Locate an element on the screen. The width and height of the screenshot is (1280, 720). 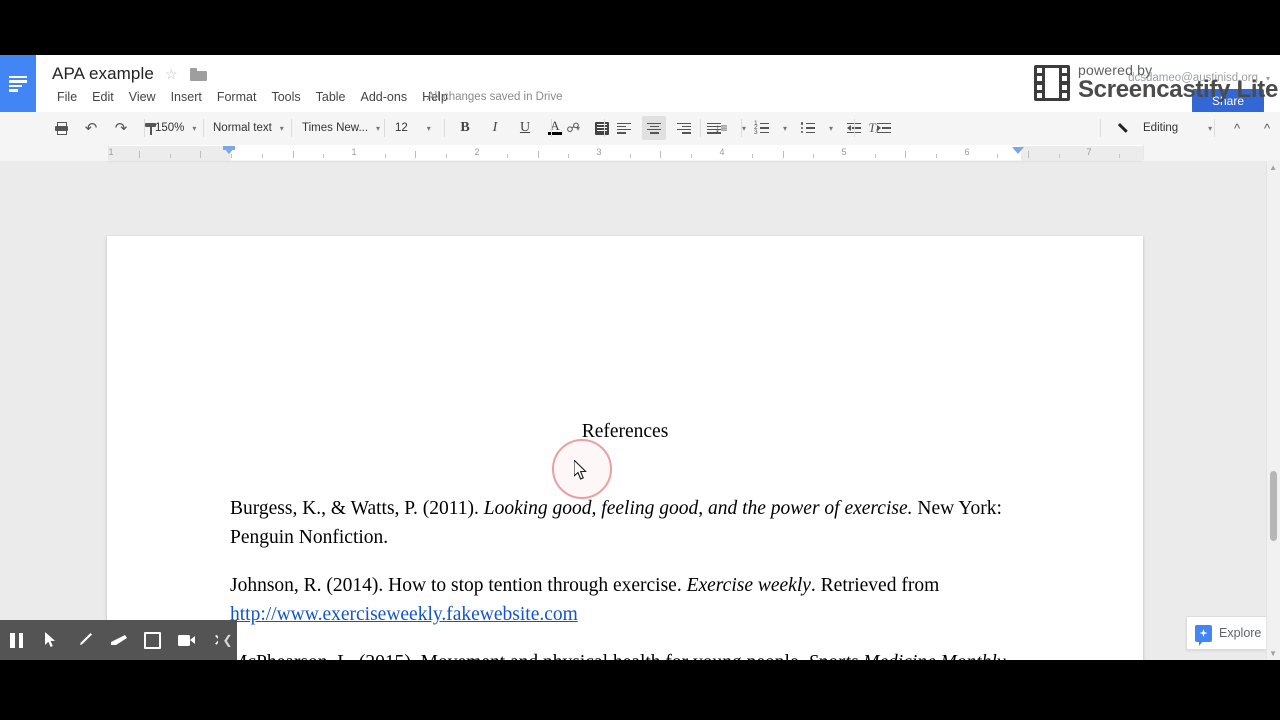
watermark-powered-by: powered by is located at coordinates (1115, 70).